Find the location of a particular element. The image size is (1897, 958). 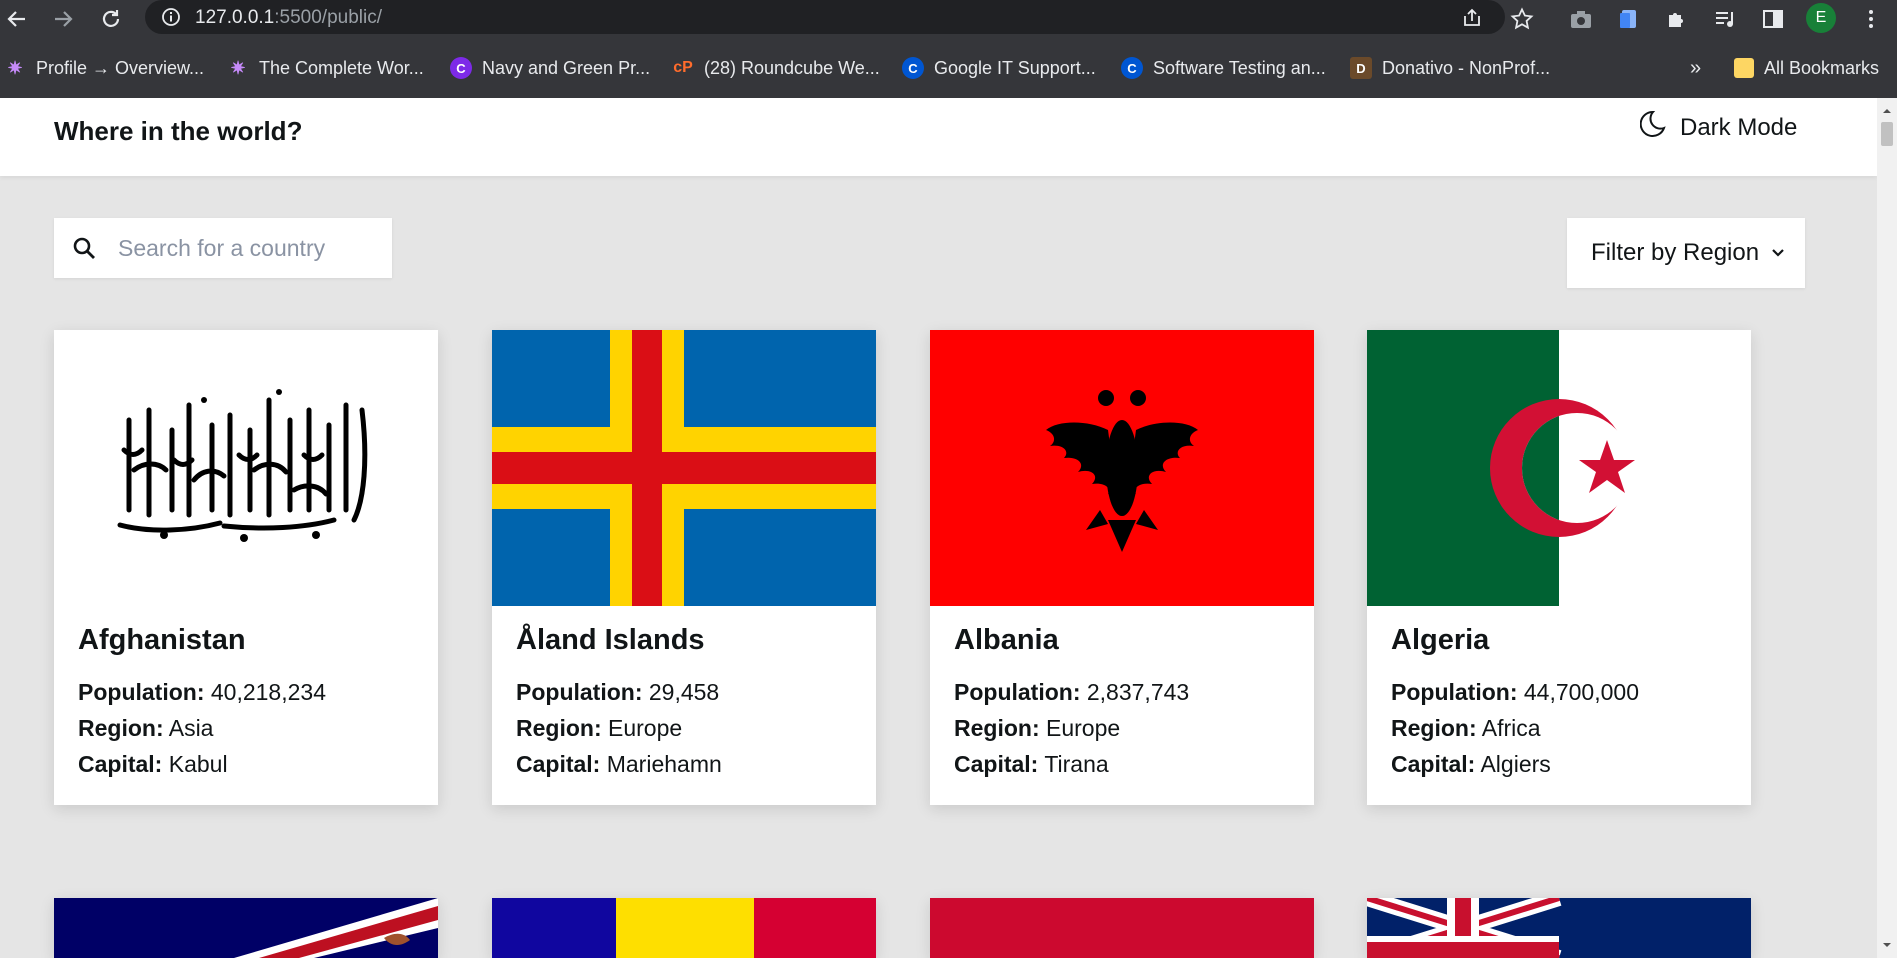

coursera-favicon-icon: C is located at coordinates (1132, 68).